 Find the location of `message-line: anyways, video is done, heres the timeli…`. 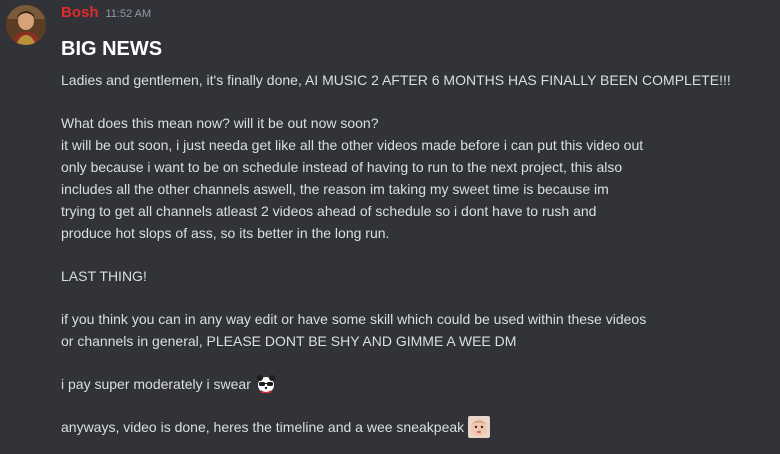

message-line: anyways, video is done, heres the timeli… is located at coordinates (412, 427).